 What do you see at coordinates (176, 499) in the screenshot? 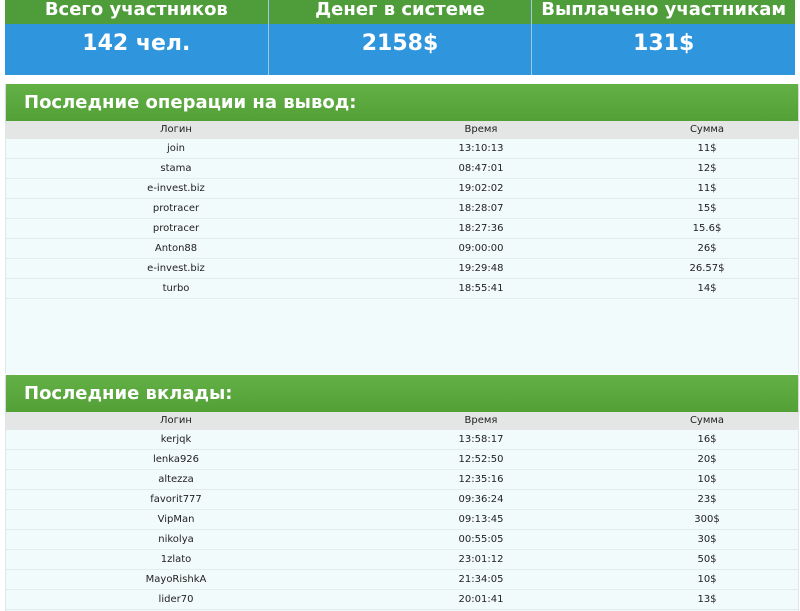
I see `row-login: favorit777` at bounding box center [176, 499].